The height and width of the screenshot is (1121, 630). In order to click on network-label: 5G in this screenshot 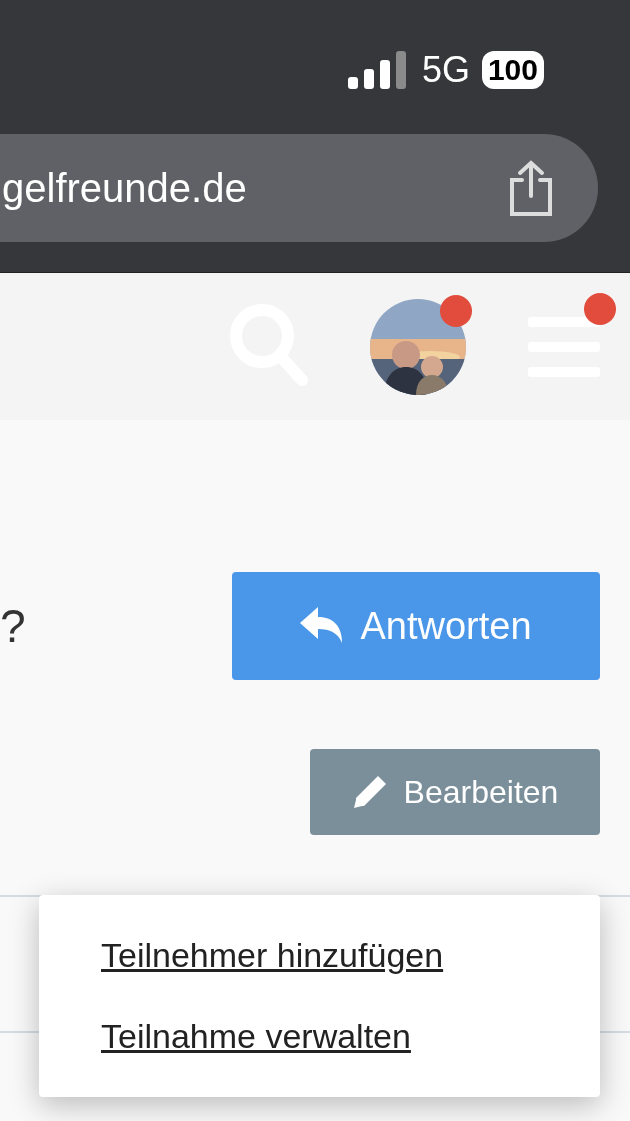, I will do `click(445, 70)`.